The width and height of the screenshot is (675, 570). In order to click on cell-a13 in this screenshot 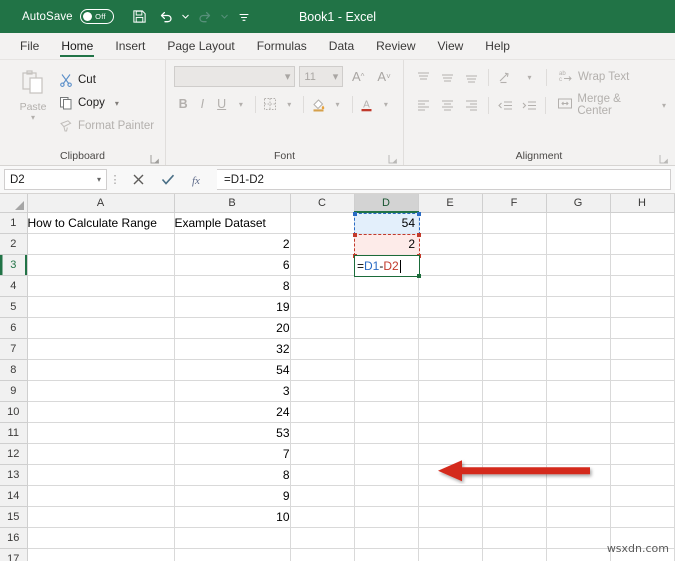, I will do `click(101, 475)`.